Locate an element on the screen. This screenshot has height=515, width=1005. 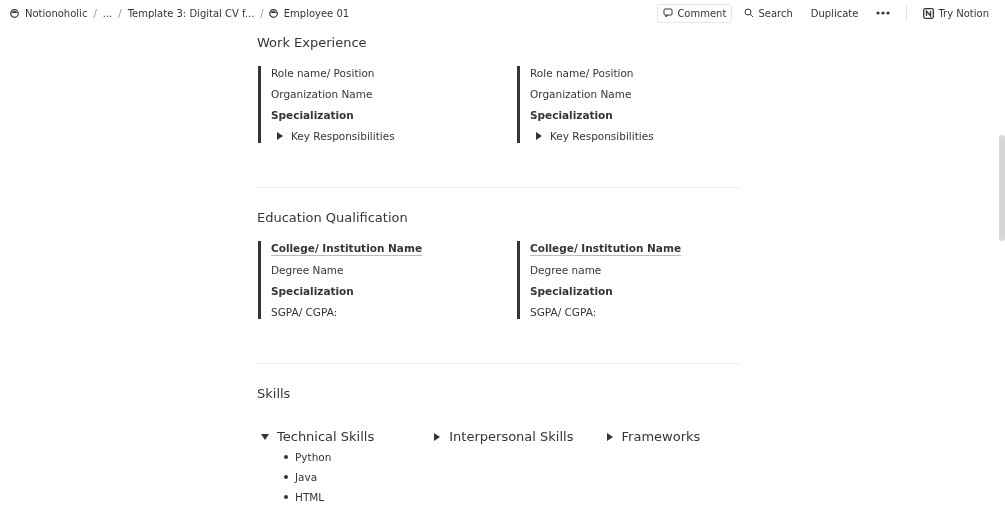
toggle-heading: Technical Skills is located at coordinates (326, 436).